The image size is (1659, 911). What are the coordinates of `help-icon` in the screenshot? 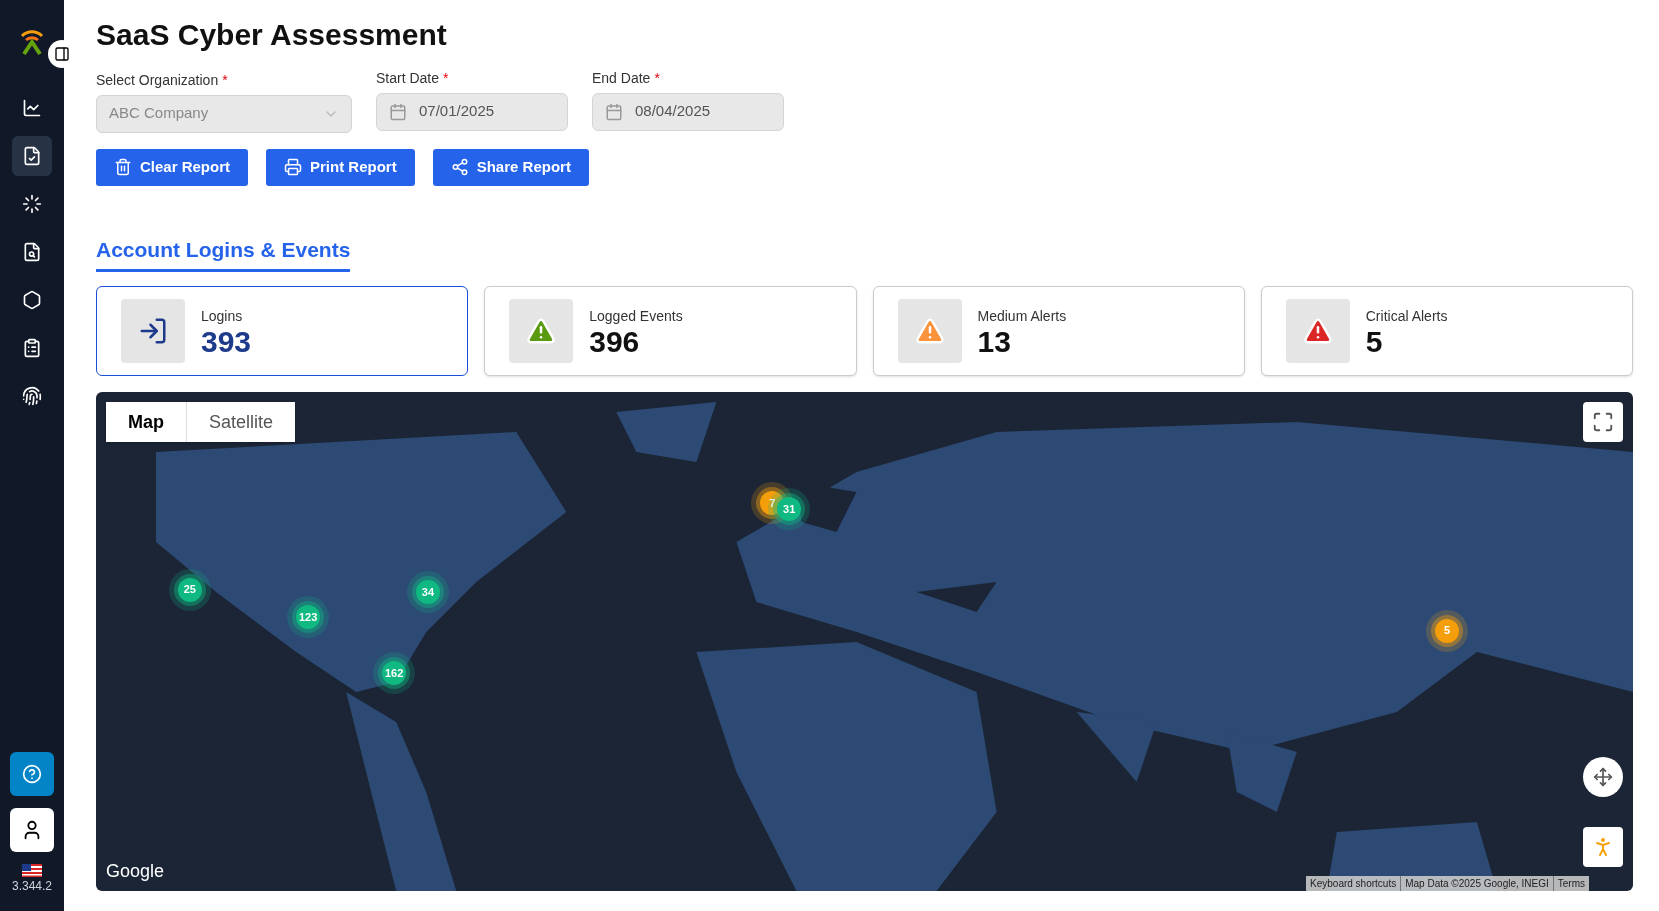 It's located at (32, 774).